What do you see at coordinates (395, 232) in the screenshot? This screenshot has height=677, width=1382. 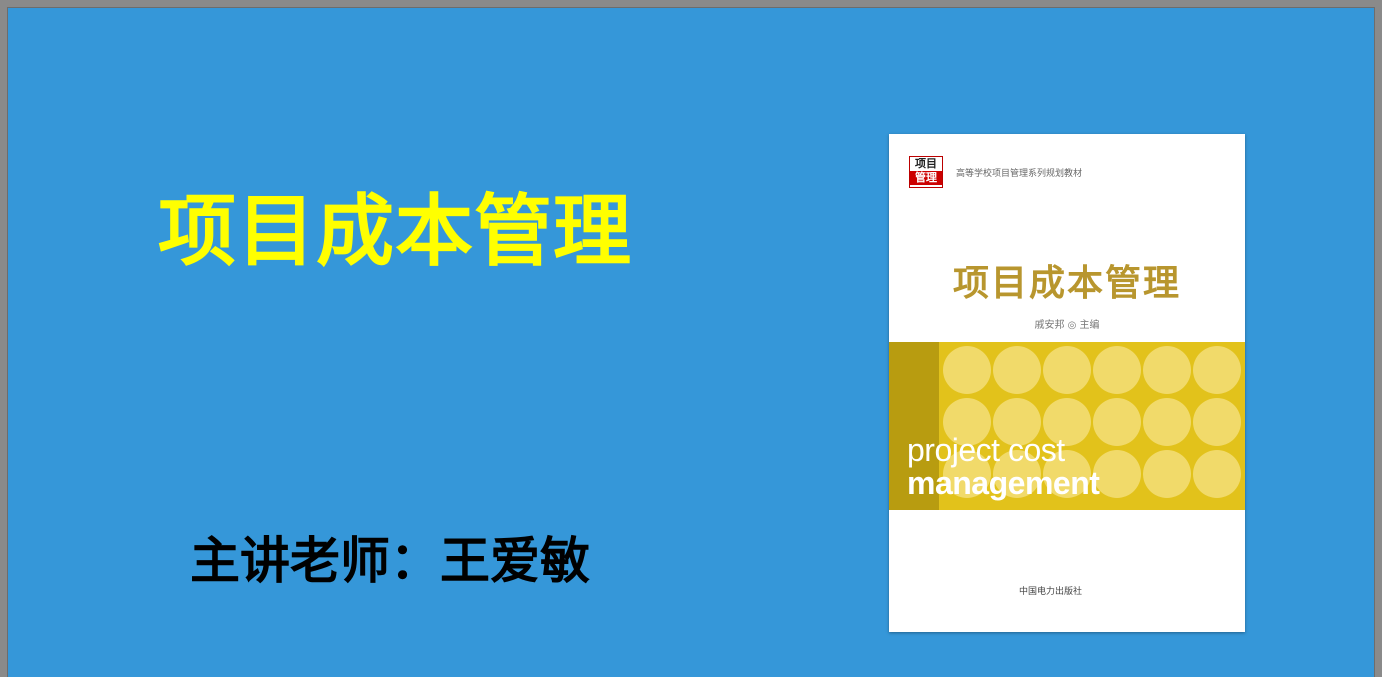 I see `slide-title: 项目成本管理` at bounding box center [395, 232].